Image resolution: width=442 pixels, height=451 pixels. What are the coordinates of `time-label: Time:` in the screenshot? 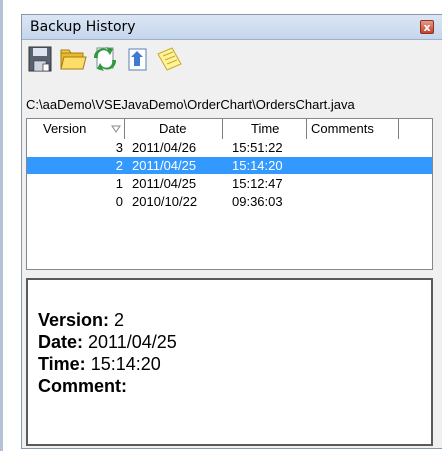 It's located at (62, 364).